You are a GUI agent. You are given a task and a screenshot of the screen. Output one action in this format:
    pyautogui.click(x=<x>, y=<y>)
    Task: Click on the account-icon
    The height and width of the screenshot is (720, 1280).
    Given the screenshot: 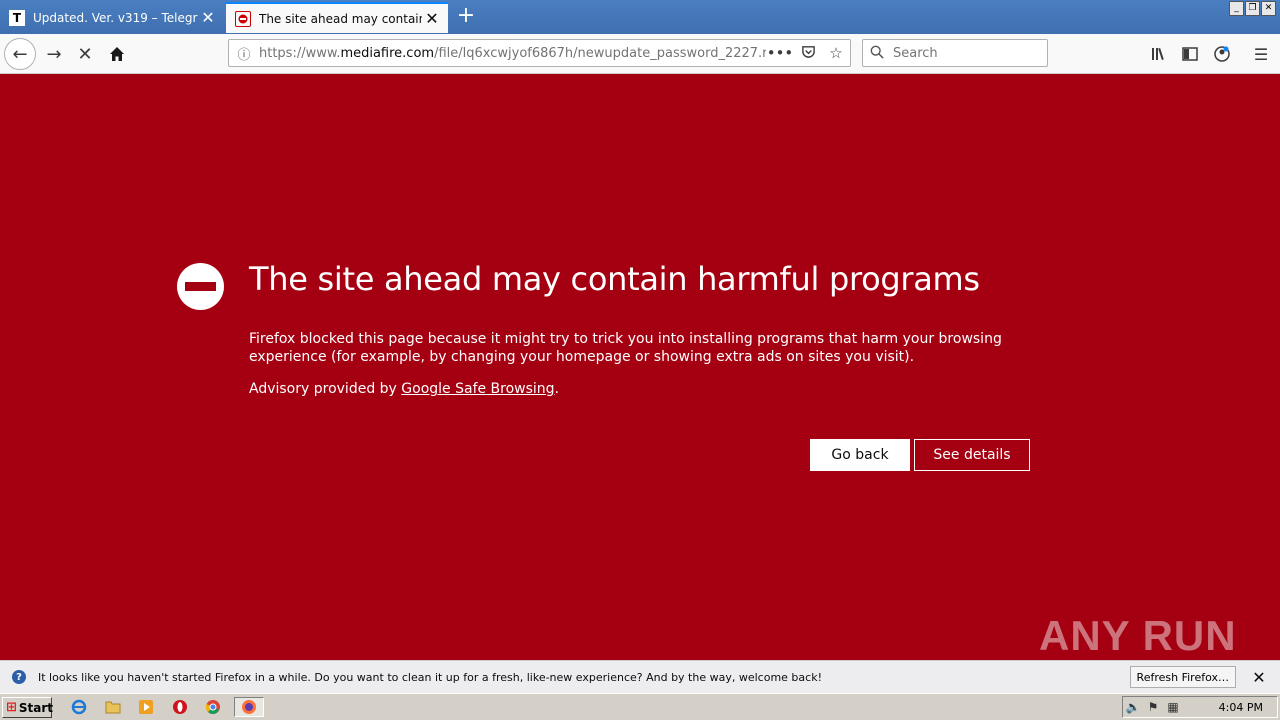 What is the action you would take?
    pyautogui.click(x=1222, y=54)
    